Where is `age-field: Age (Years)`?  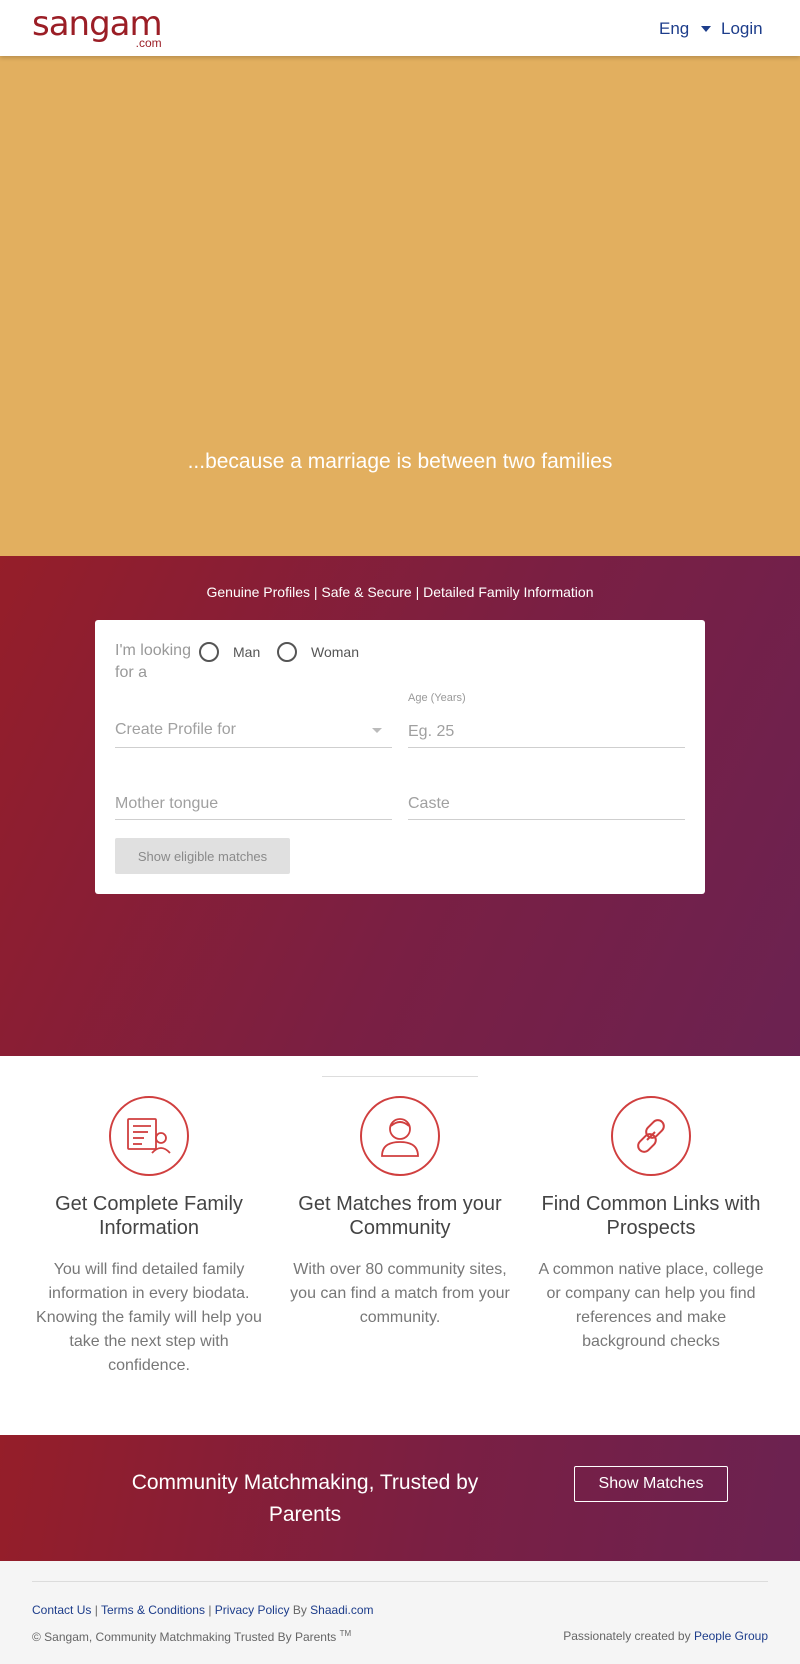
age-field: Age (Years) is located at coordinates (546, 720).